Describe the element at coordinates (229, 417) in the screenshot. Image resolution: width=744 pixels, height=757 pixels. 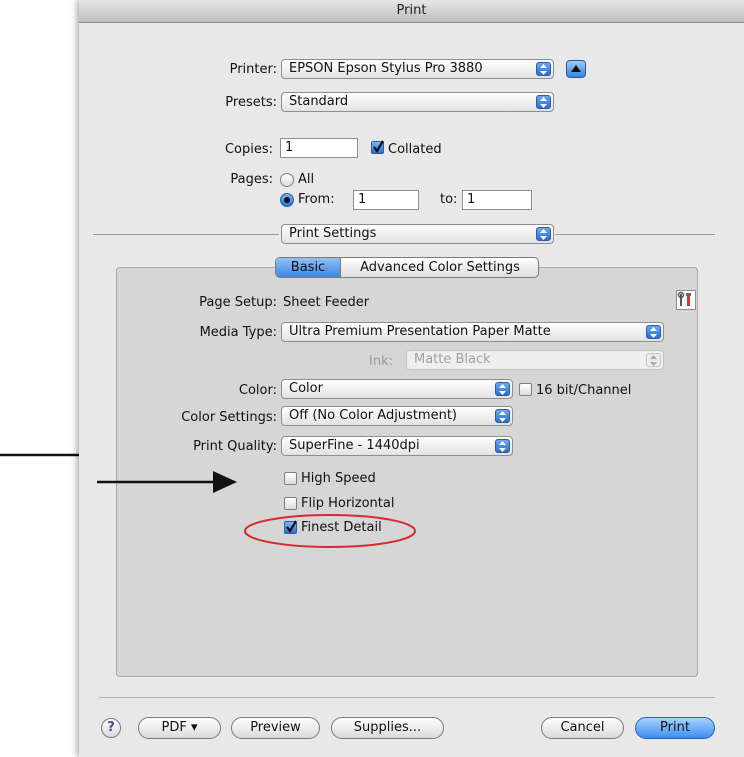
I see `color-settings-label: Color Settings:` at that location.